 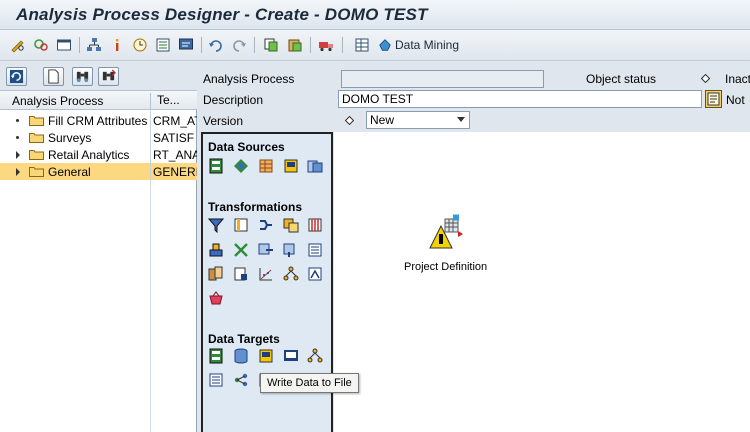 What do you see at coordinates (233, 100) in the screenshot?
I see `description-label: Description` at bounding box center [233, 100].